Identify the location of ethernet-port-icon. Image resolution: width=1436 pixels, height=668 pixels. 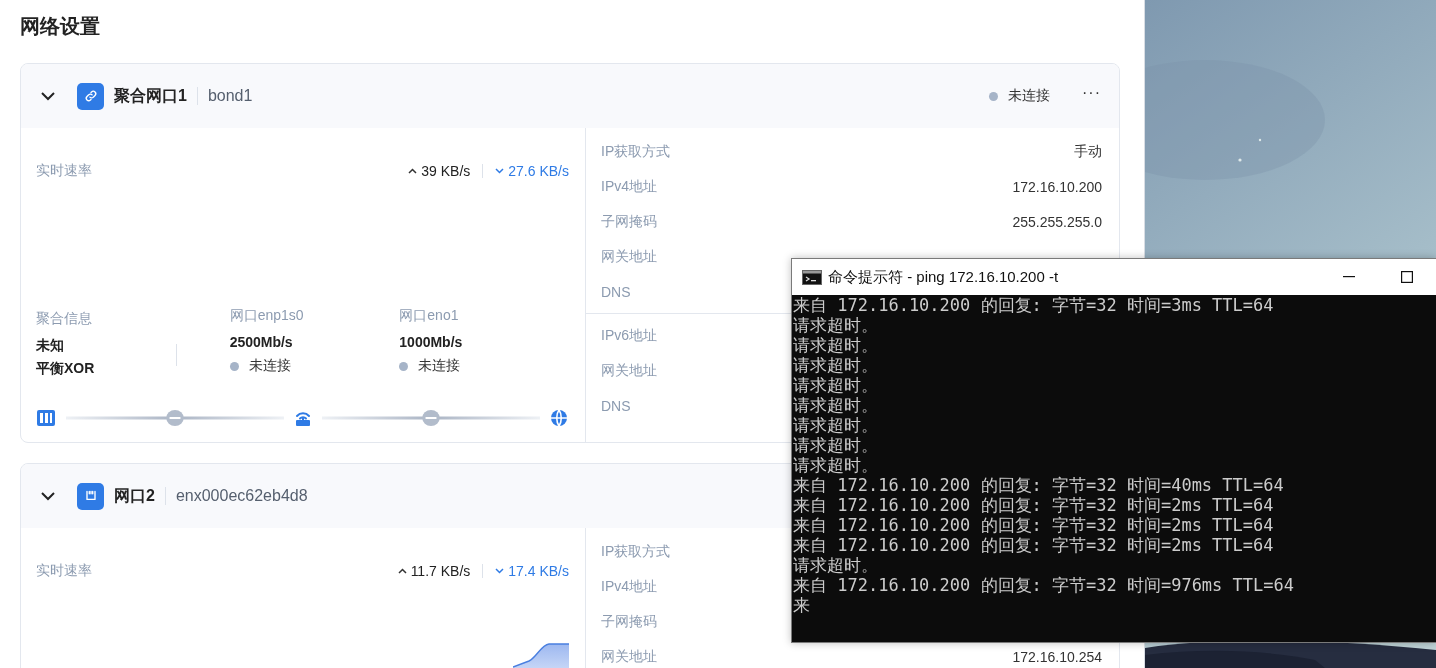
(90, 496).